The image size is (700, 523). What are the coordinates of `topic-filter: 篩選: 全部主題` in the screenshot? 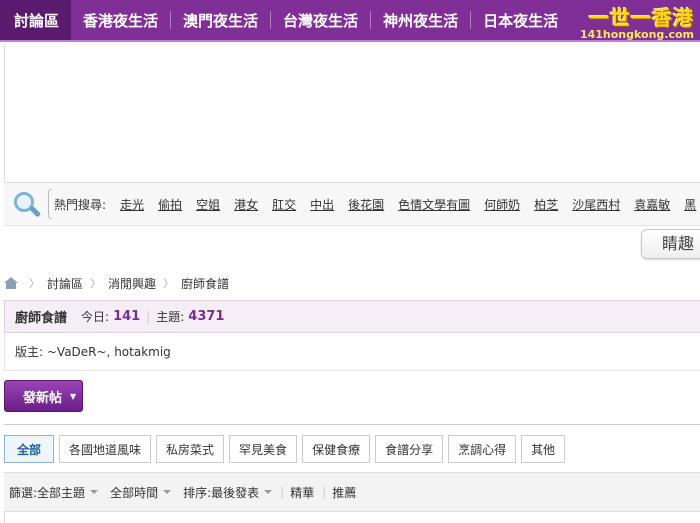 It's located at (54, 492).